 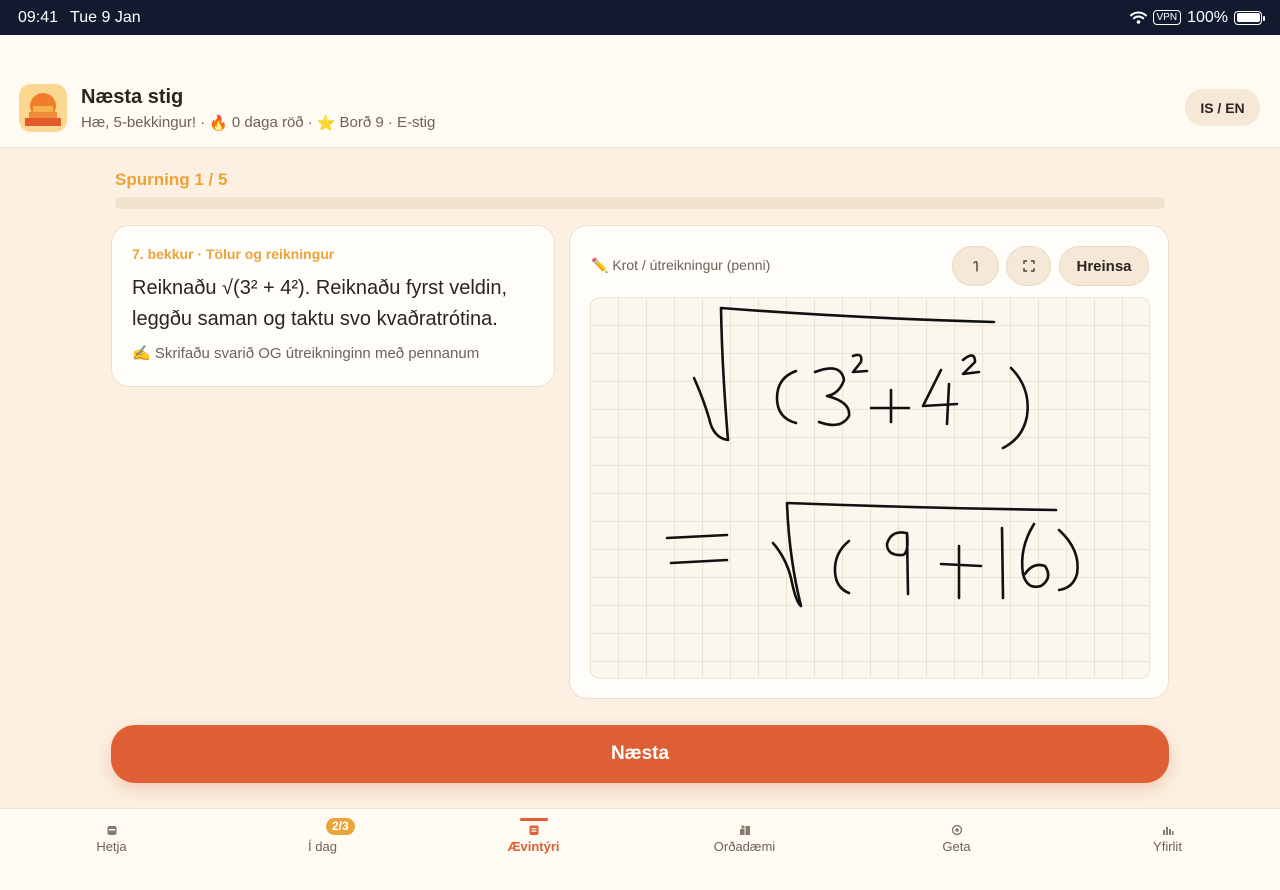 I want to click on undo-button, so click(x=975, y=266).